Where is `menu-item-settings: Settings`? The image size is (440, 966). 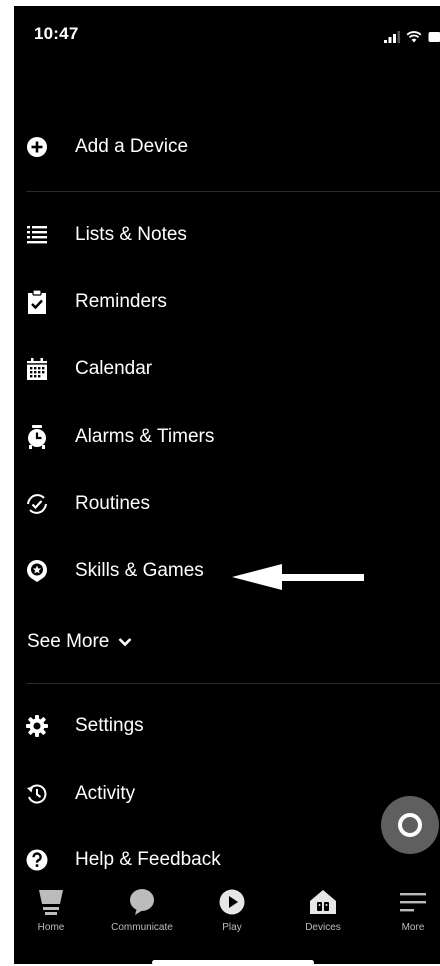
menu-item-settings: Settings is located at coordinates (227, 726).